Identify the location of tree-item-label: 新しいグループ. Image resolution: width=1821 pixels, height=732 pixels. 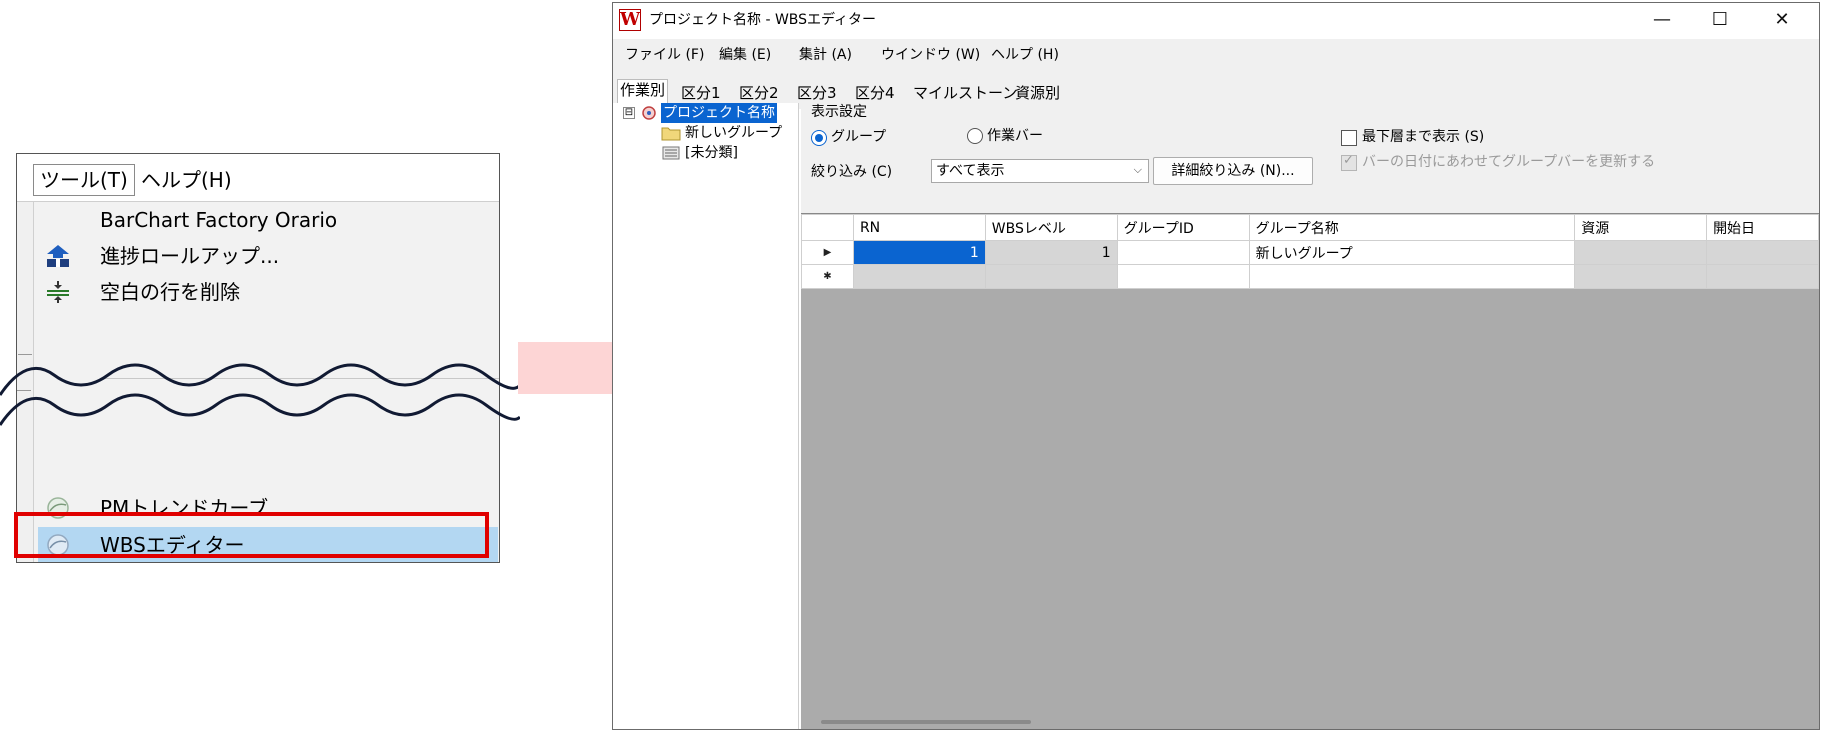
(734, 133).